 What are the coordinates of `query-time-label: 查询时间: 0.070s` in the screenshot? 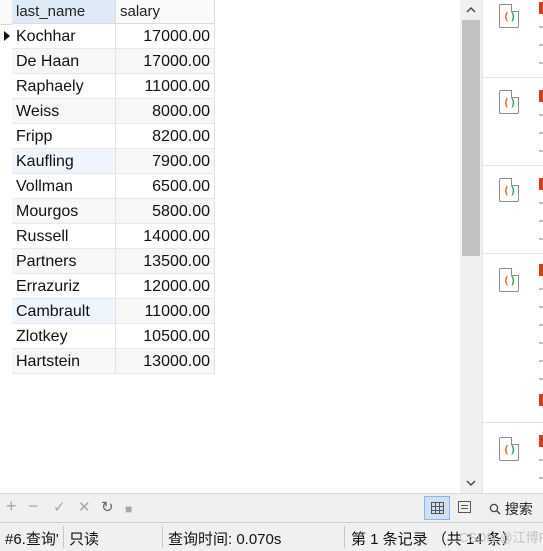 It's located at (225, 539).